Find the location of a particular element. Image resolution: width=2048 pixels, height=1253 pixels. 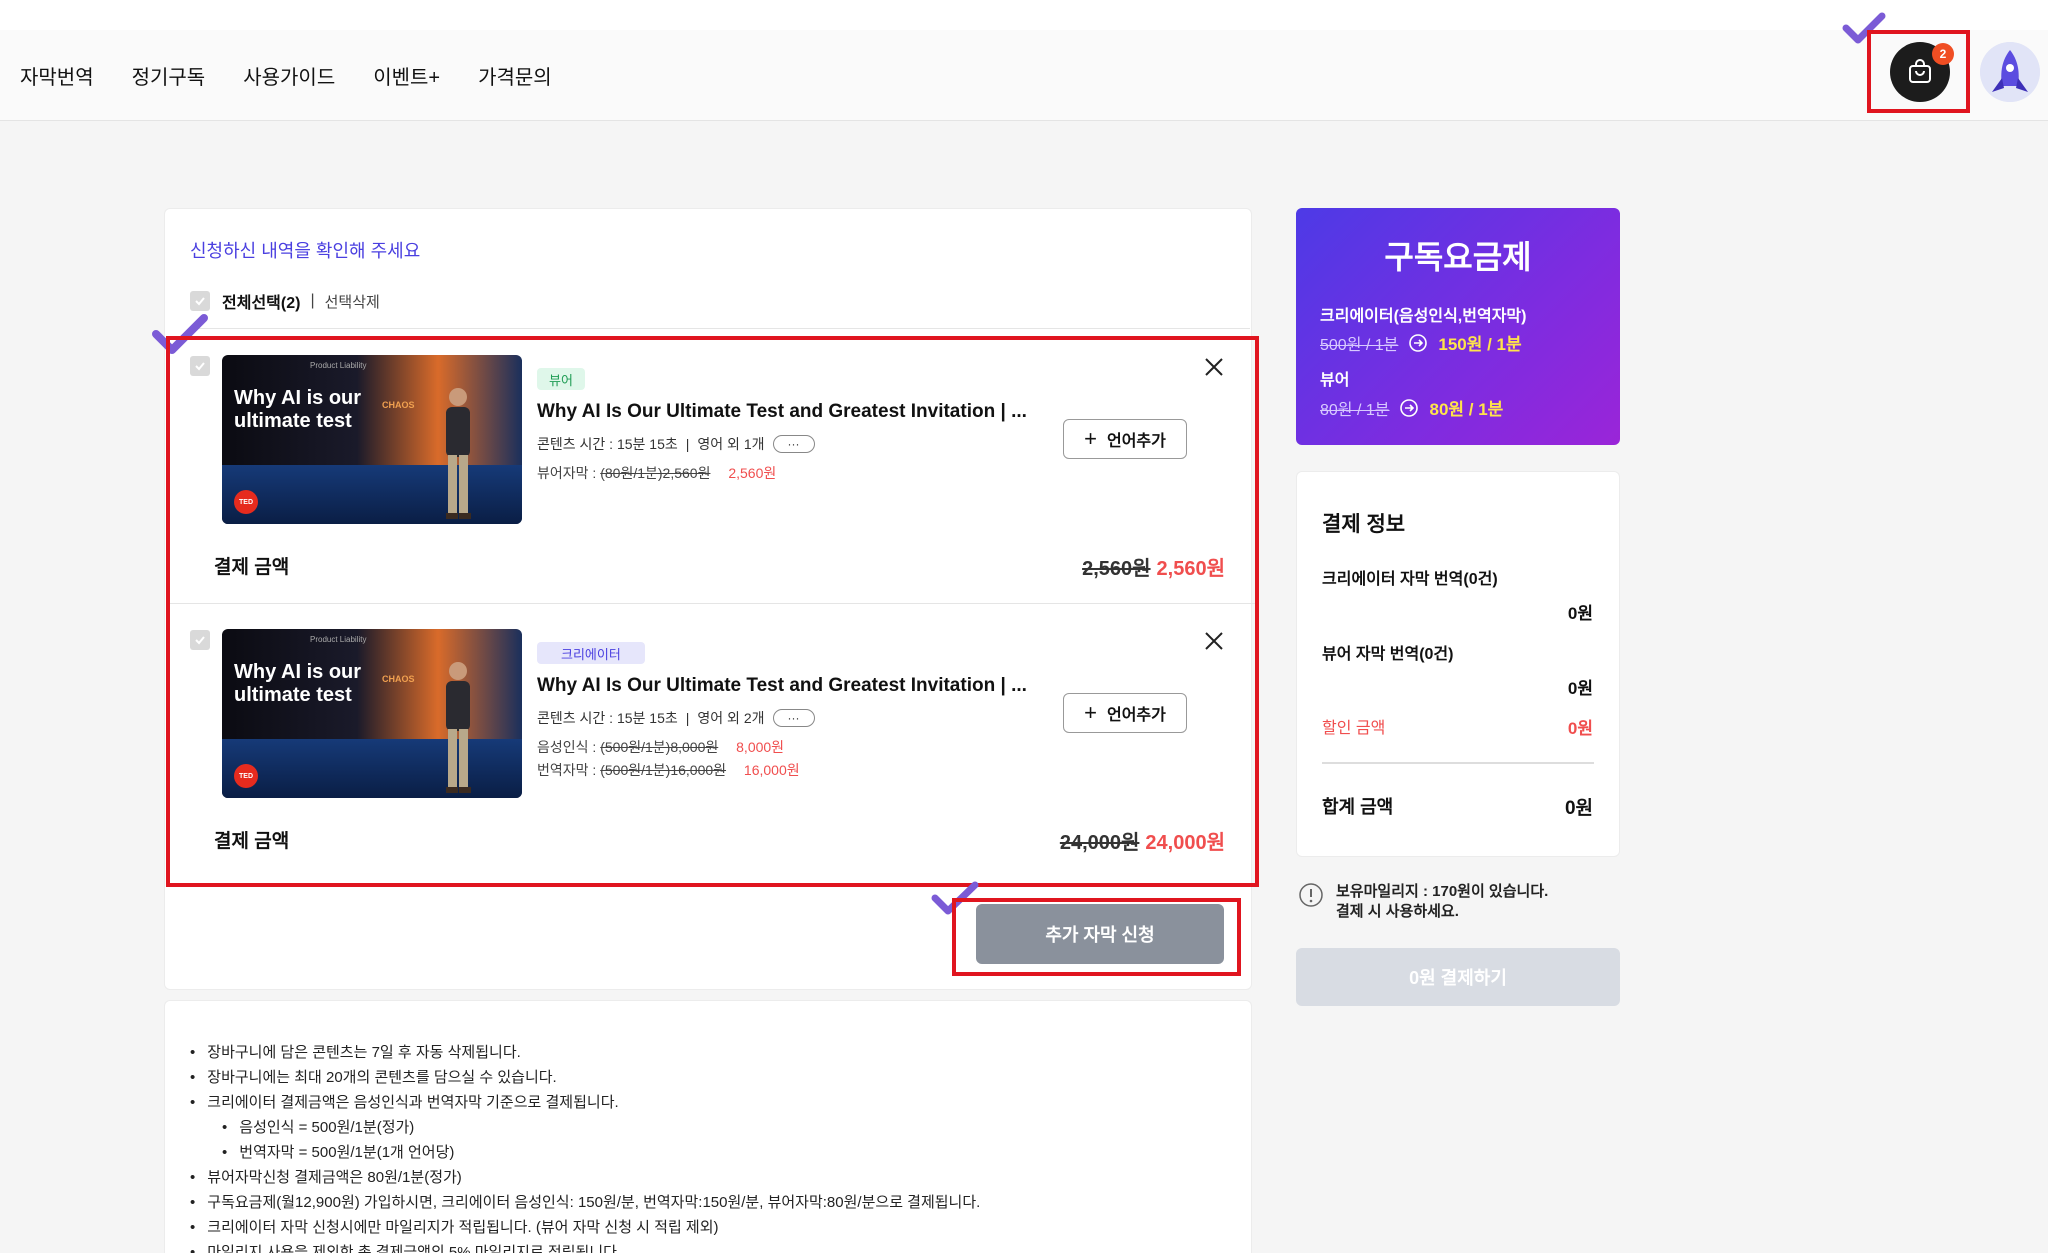

payment-final: 24,000원 is located at coordinates (1185, 843).